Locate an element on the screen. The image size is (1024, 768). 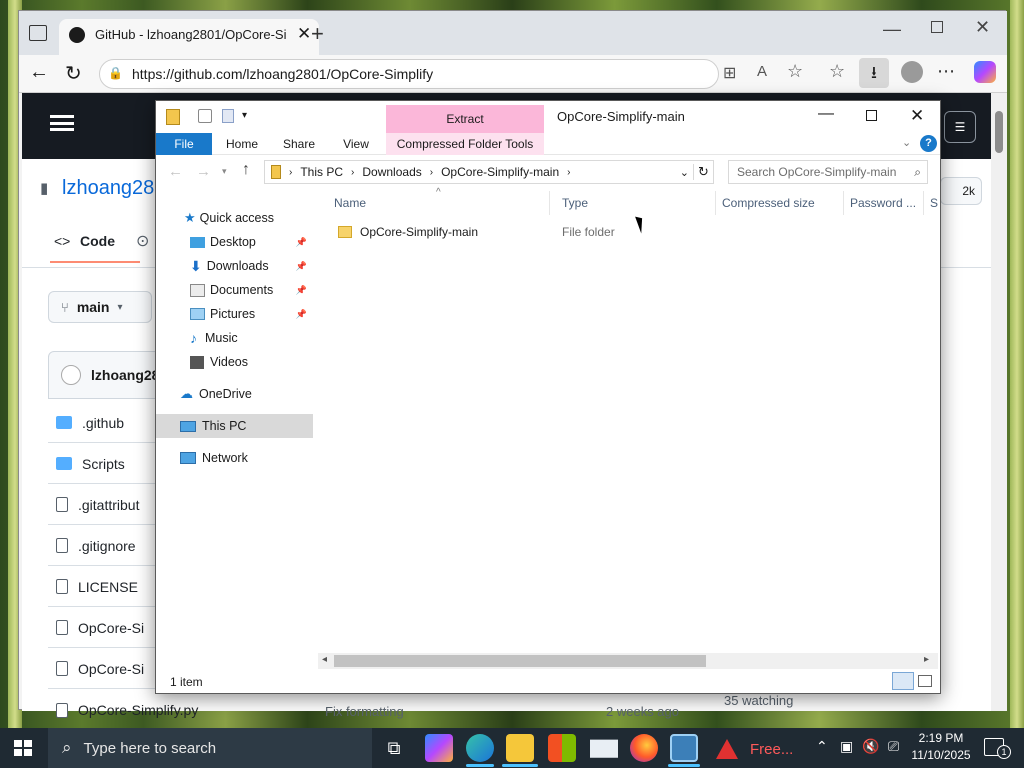
address-dropdown-icon: ⌄ is located at coordinates (684, 172).